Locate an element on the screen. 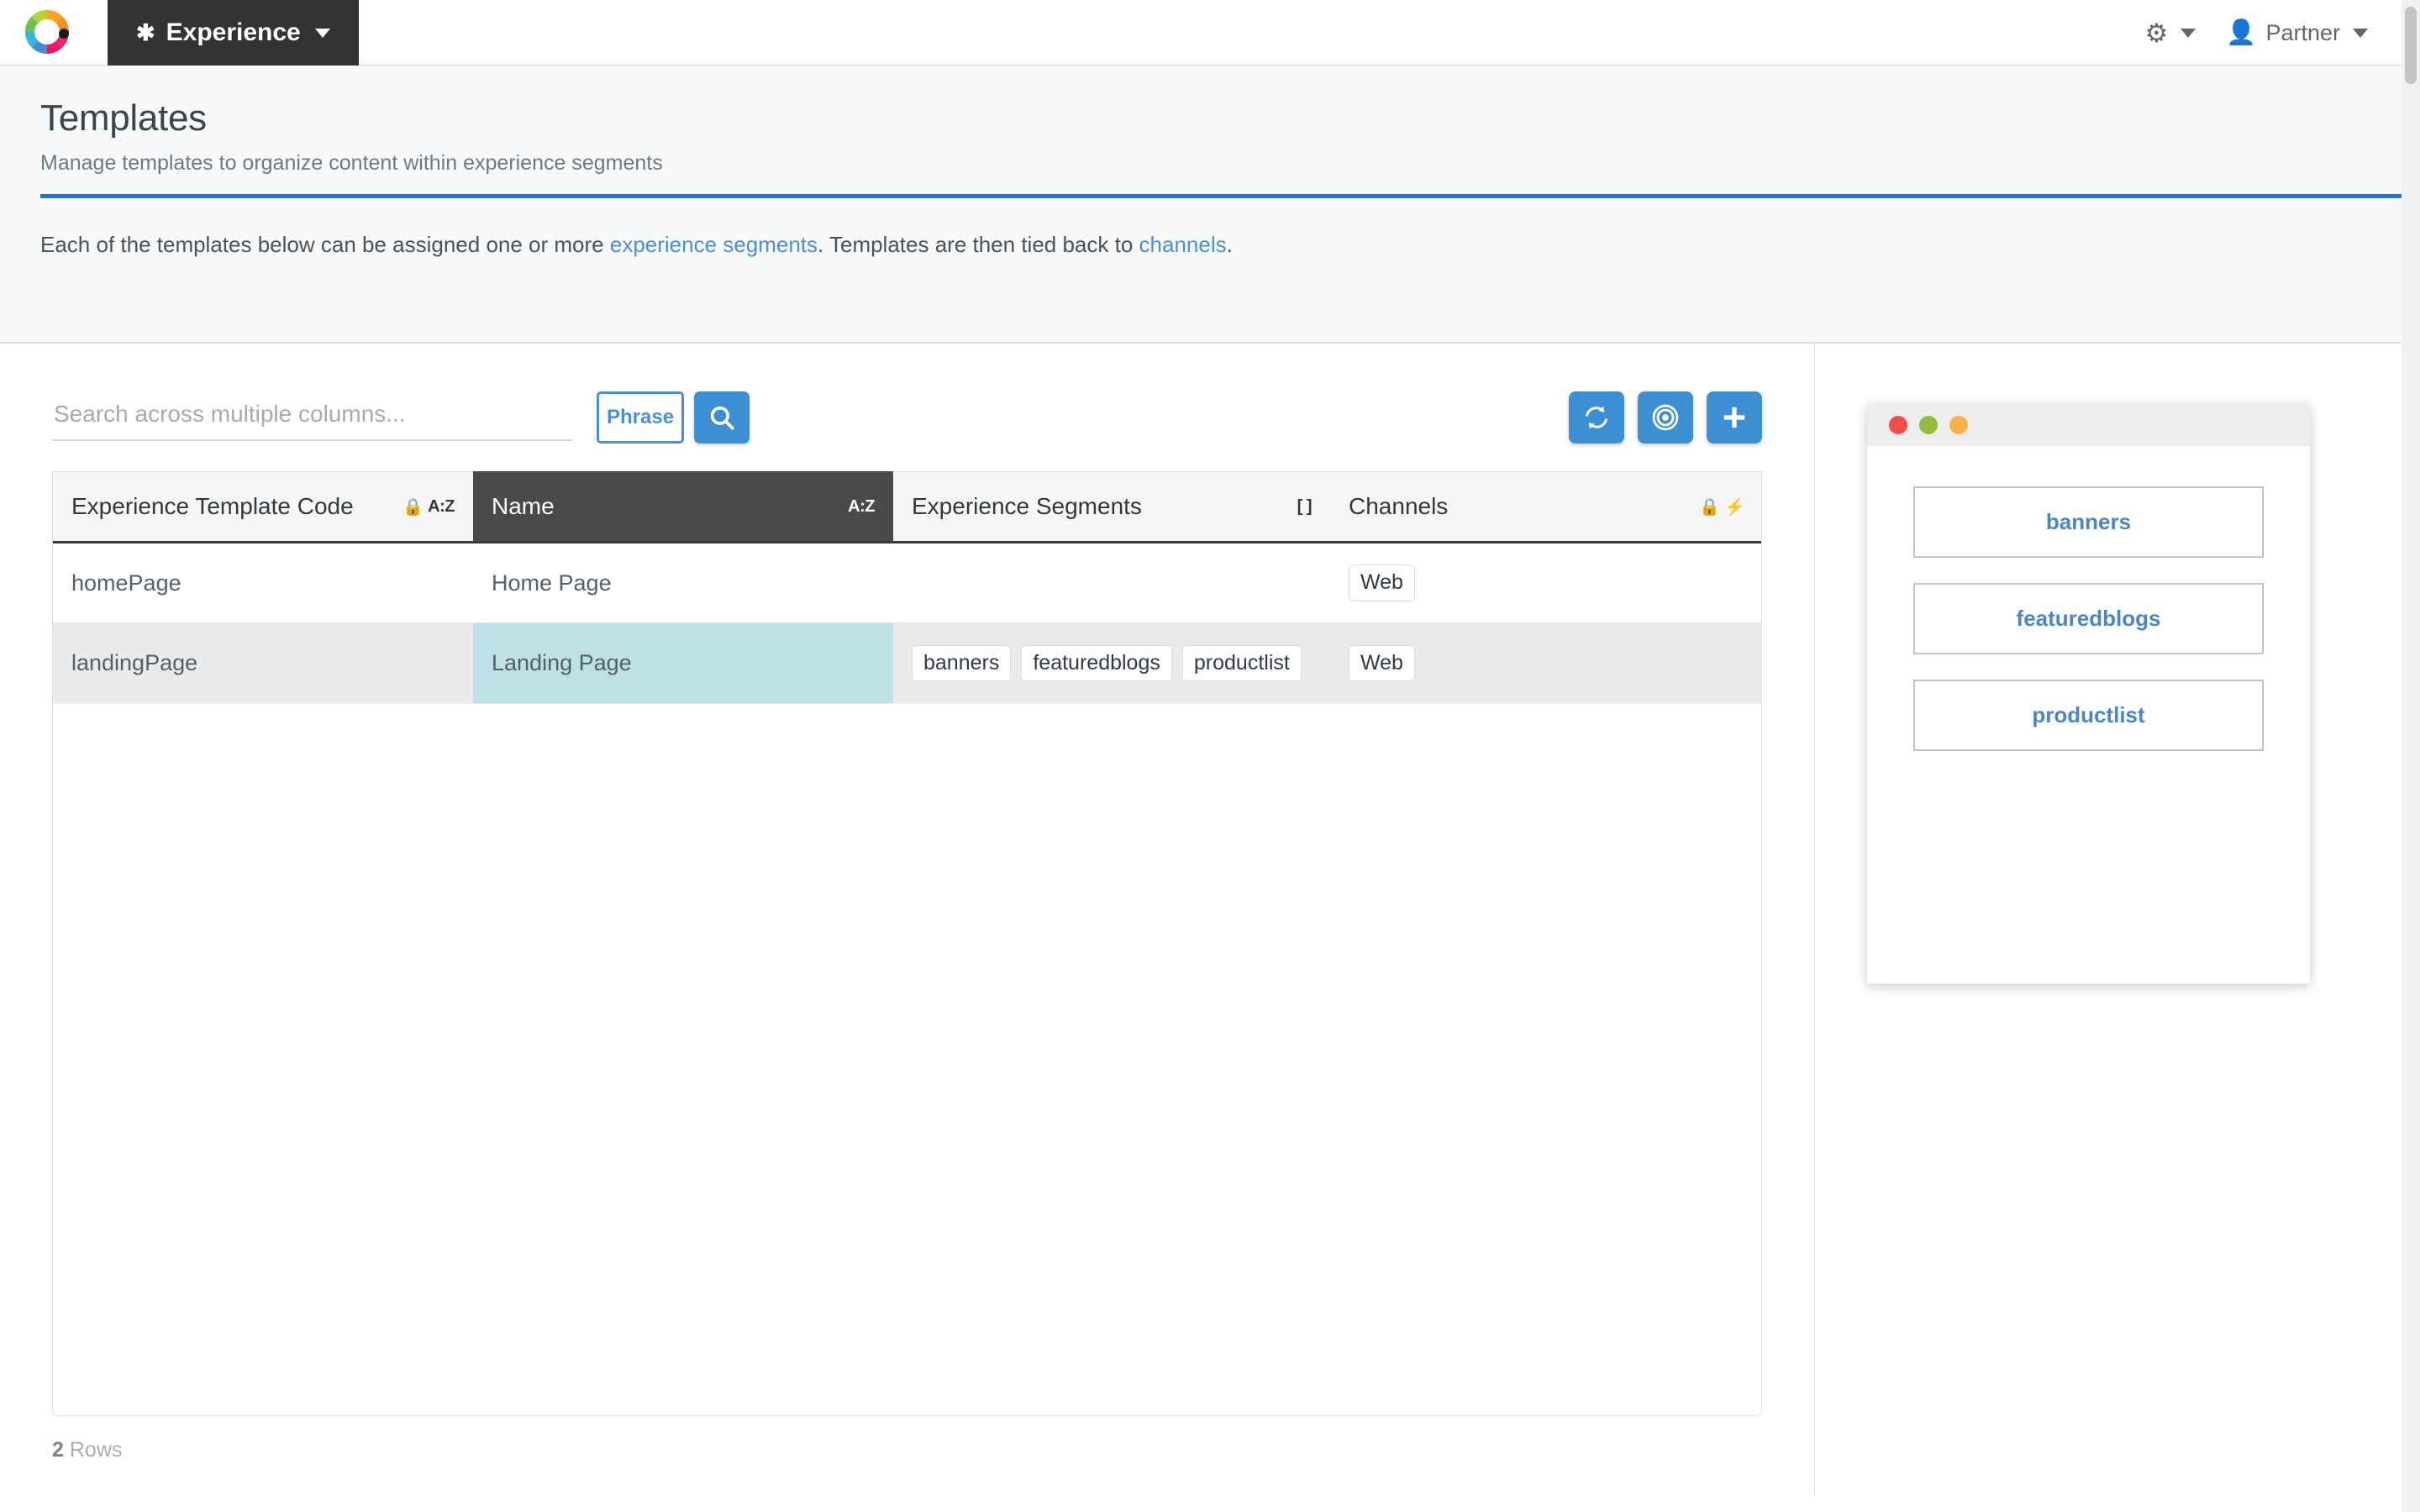 The image size is (2420, 1512). column-label: Experience Segments is located at coordinates (1027, 506).